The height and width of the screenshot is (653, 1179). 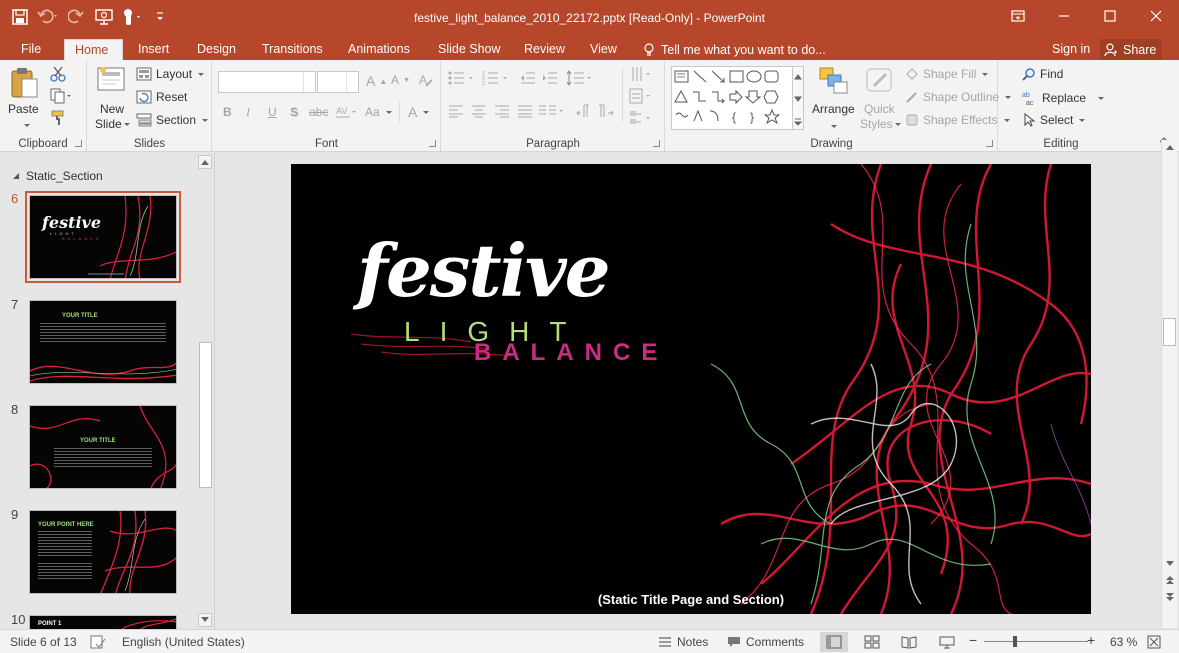 What do you see at coordinates (346, 112) in the screenshot?
I see `char-spacing-icon: AV` at bounding box center [346, 112].